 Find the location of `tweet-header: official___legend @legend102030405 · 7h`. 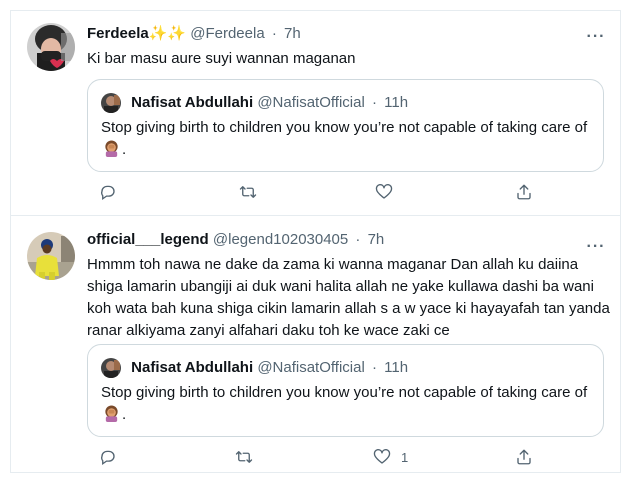

tweet-header: official___legend @legend102030405 · 7h is located at coordinates (235, 240).